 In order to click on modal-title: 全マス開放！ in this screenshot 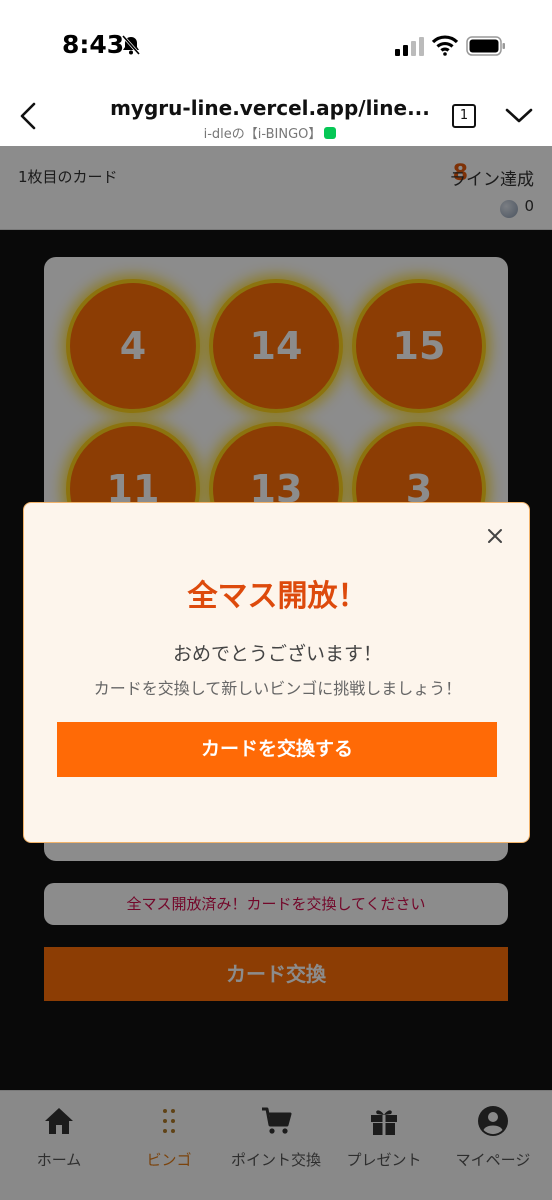, I will do `click(277, 596)`.